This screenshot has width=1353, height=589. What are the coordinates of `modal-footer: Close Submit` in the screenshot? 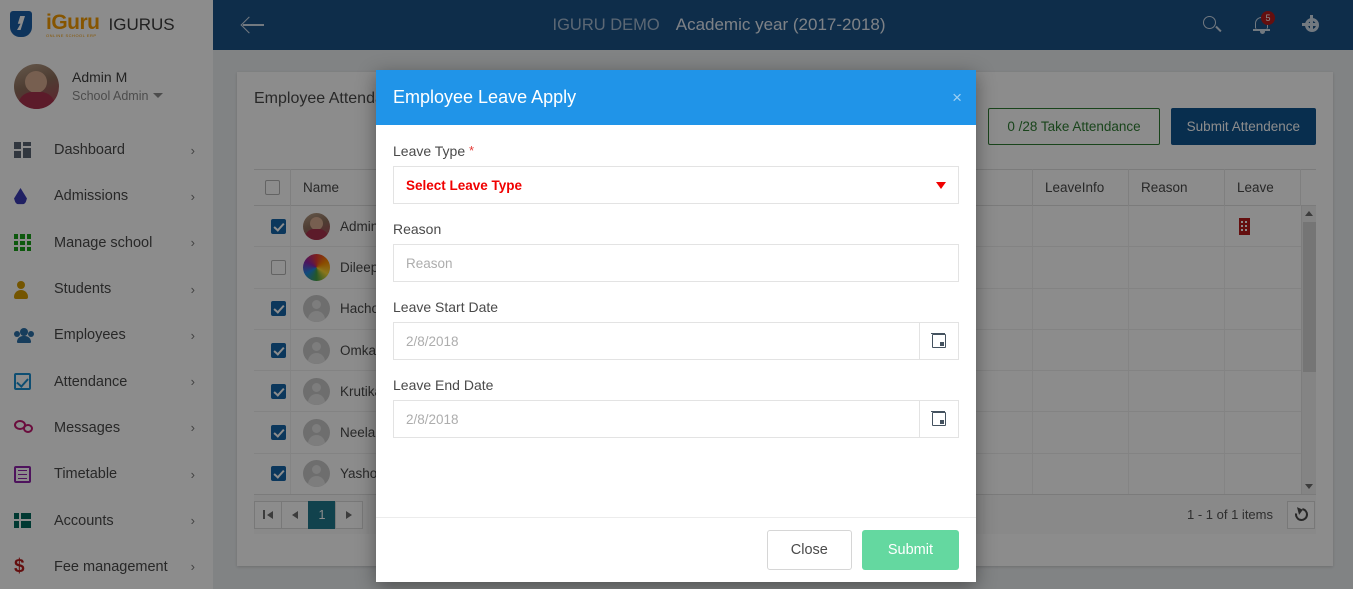 It's located at (676, 549).